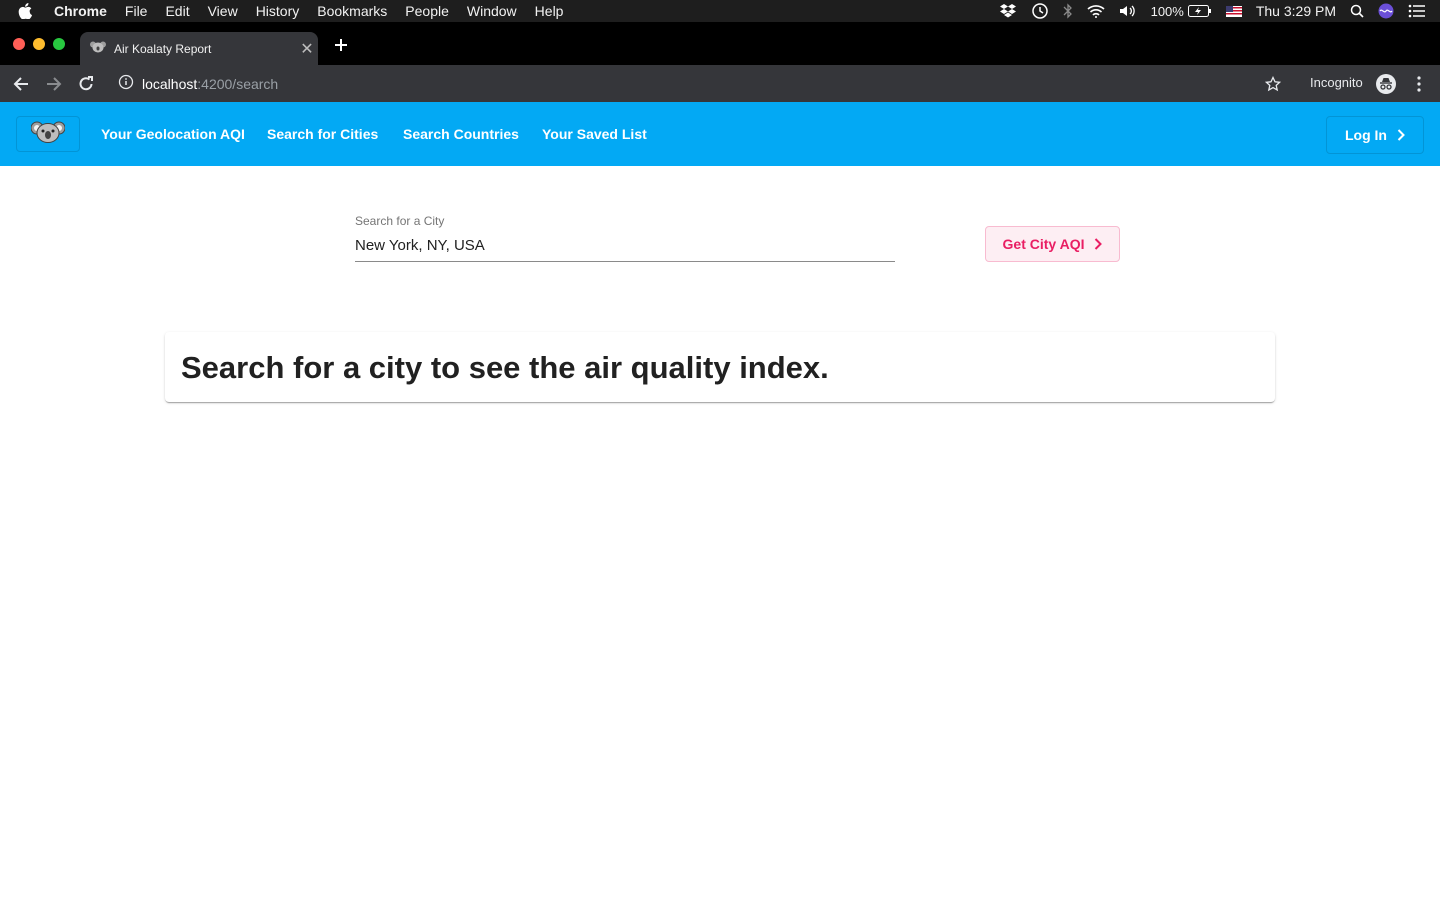 This screenshot has width=1440, height=900. I want to click on get-city-aqi-label: Get City AQI, so click(1043, 244).